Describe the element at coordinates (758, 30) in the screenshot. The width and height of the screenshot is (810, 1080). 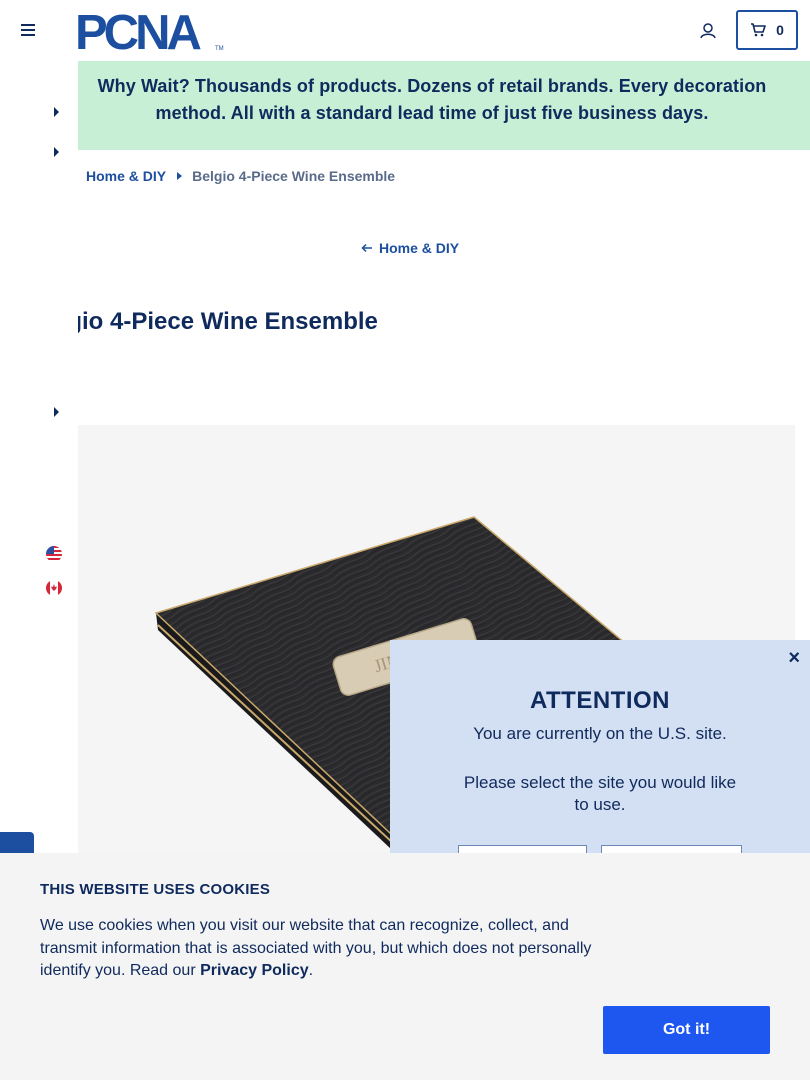
I see `cart-icon` at that location.